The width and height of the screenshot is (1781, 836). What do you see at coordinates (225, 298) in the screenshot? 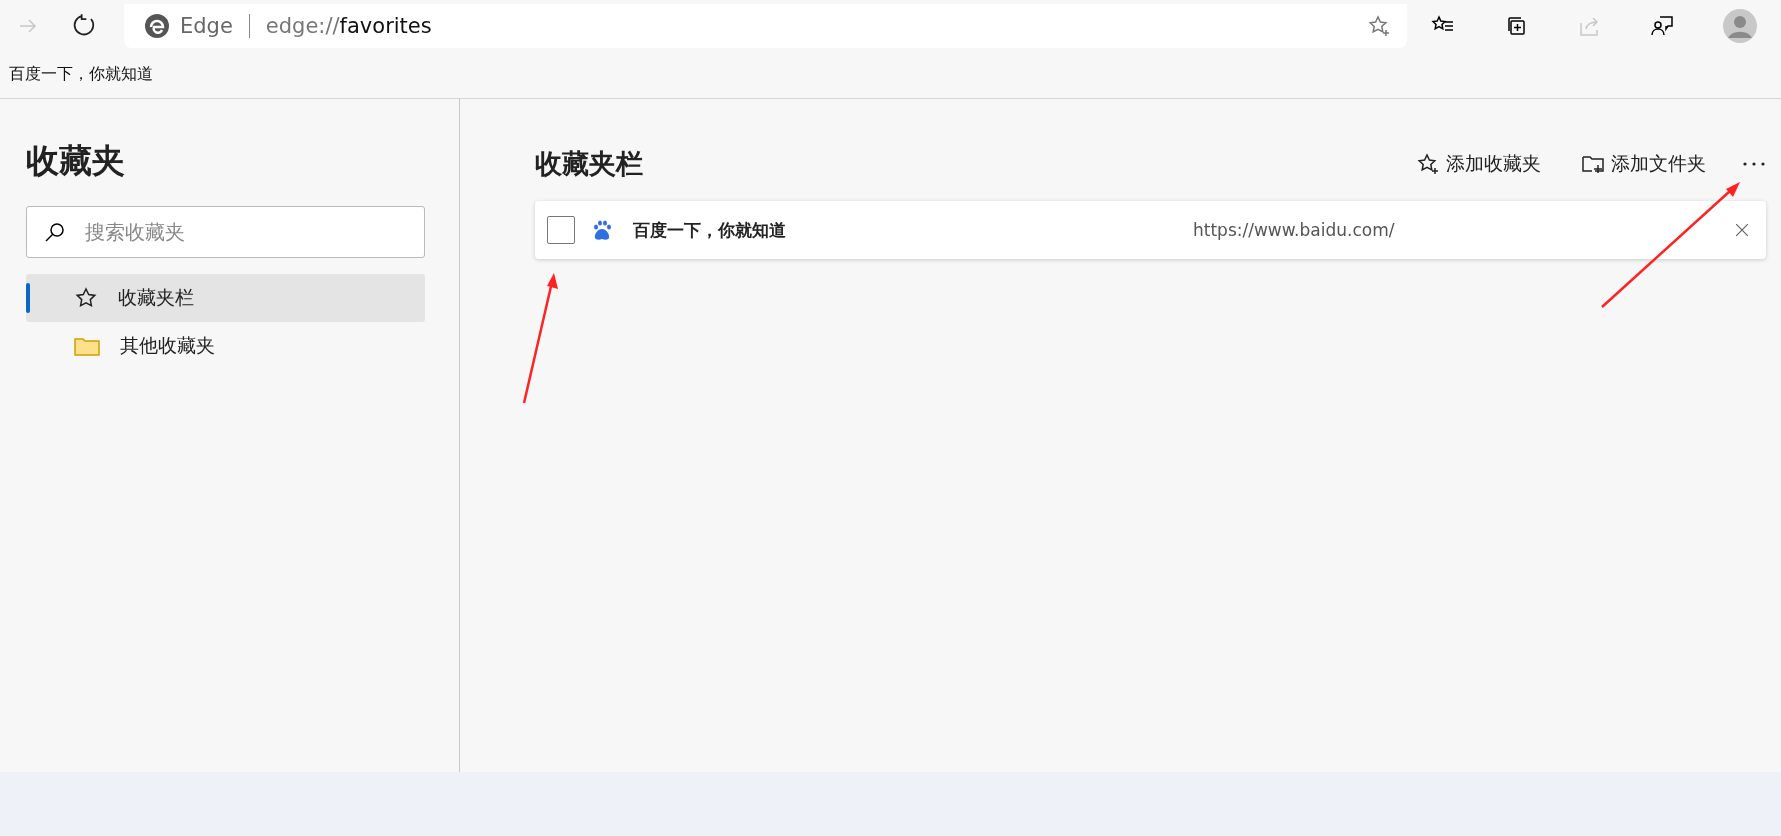
I see `sidebar-item: 收藏夹栏` at bounding box center [225, 298].